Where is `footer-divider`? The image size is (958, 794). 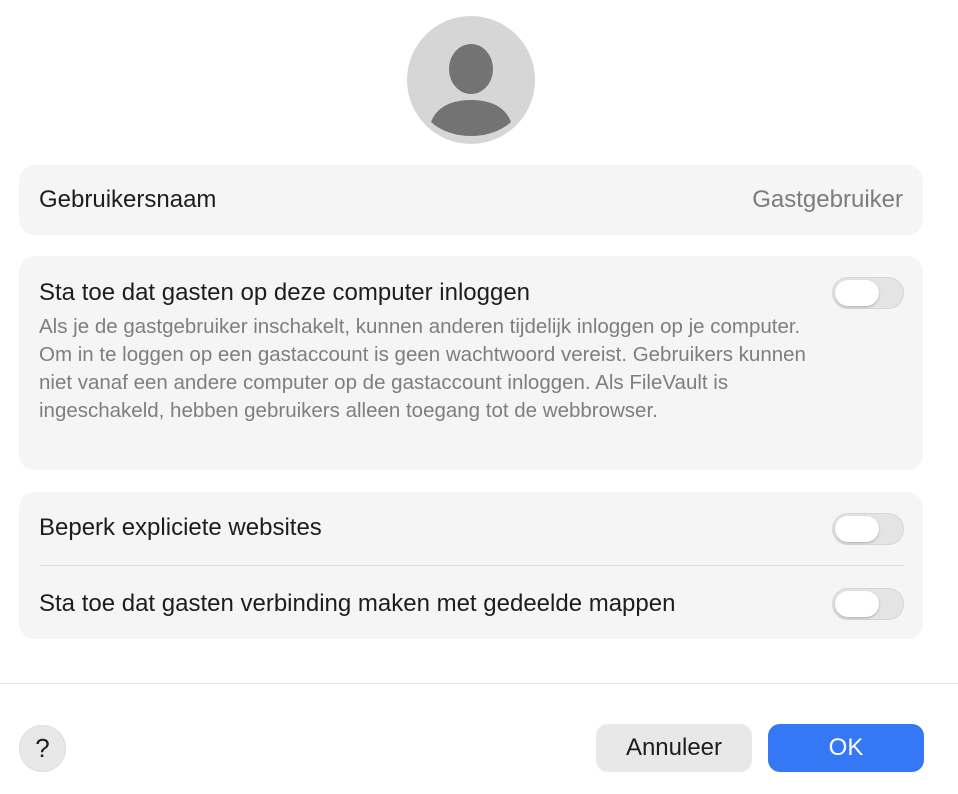
footer-divider is located at coordinates (479, 683).